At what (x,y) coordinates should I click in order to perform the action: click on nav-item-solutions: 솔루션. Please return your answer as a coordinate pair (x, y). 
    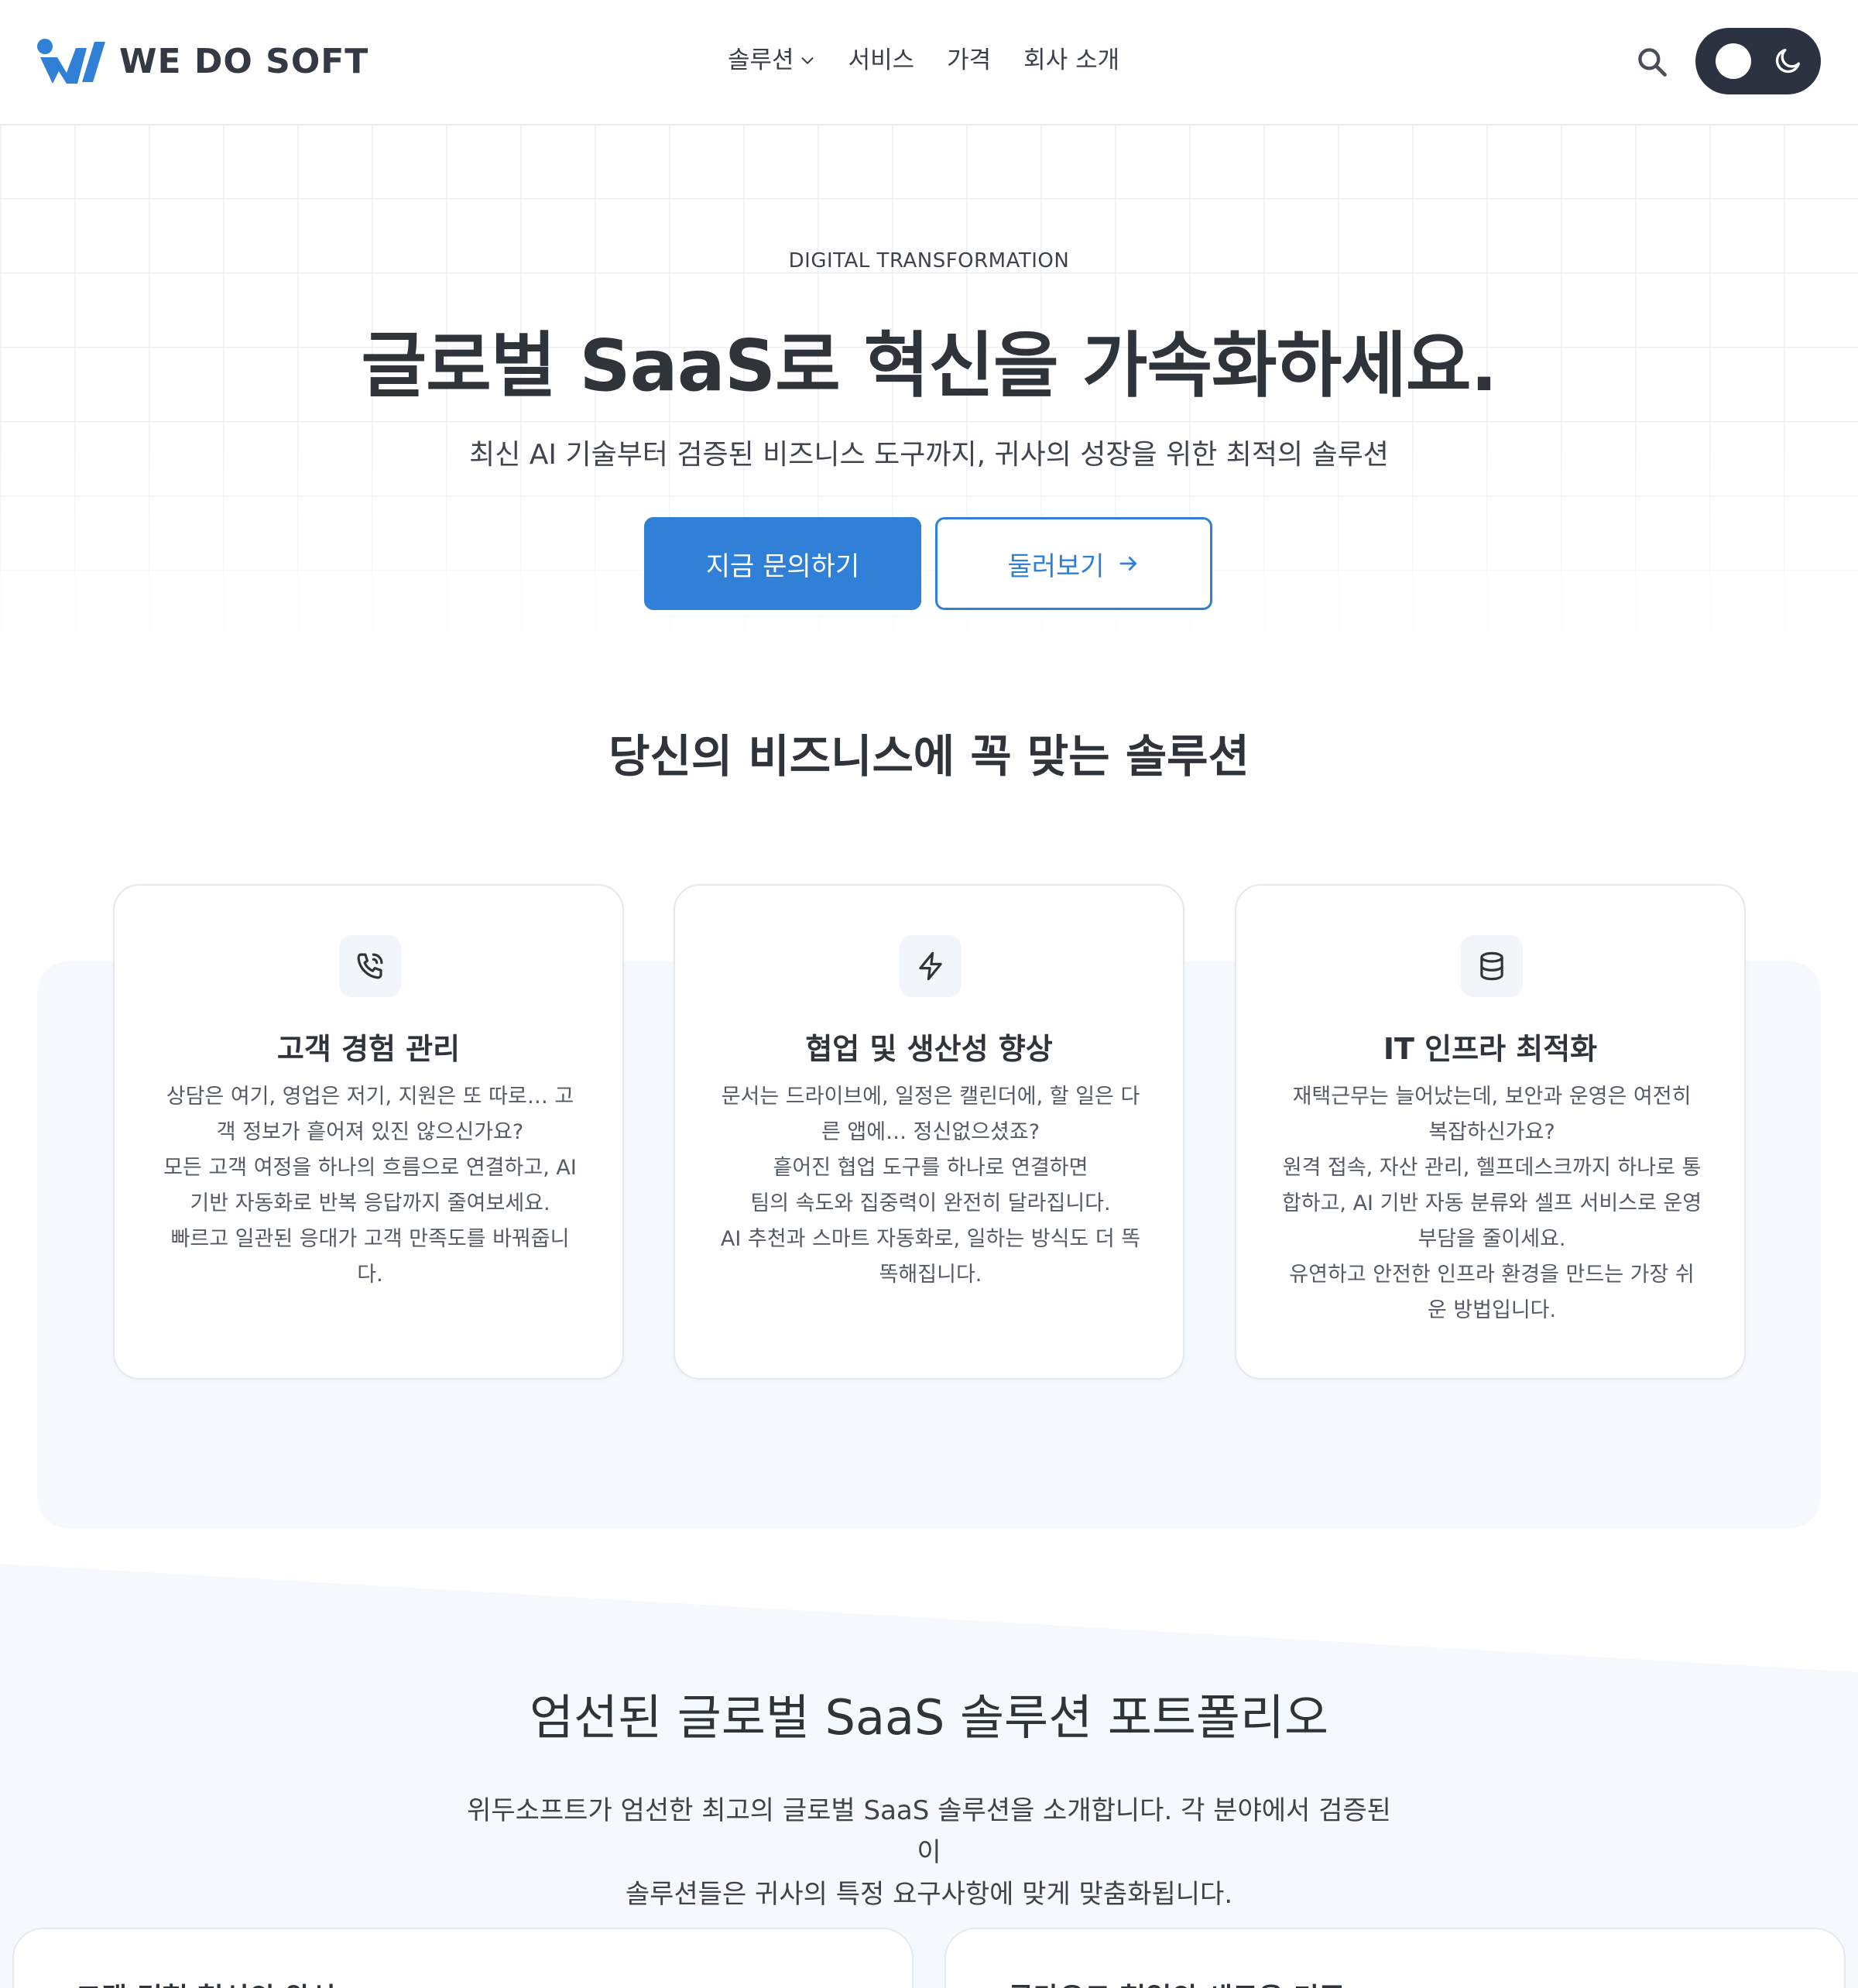
    Looking at the image, I should click on (772, 57).